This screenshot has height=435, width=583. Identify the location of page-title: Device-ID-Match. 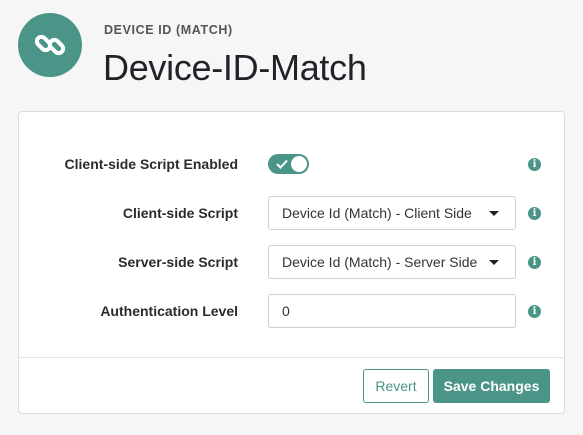
(235, 67).